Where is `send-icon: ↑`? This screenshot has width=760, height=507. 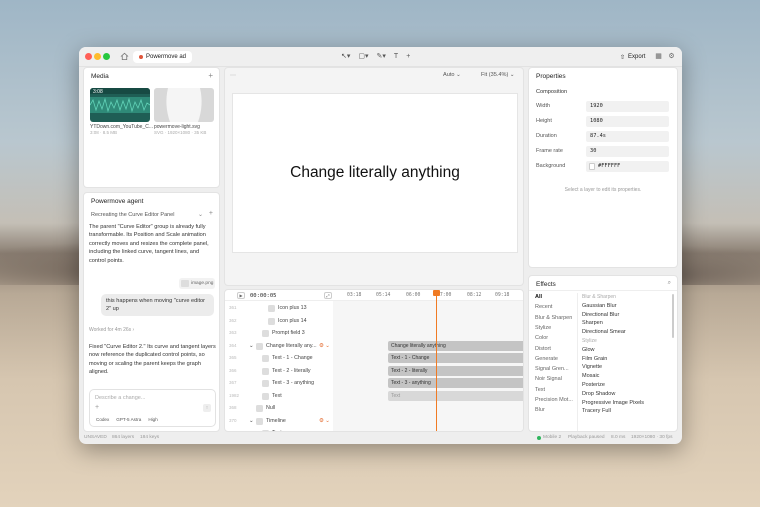 send-icon: ↑ is located at coordinates (207, 408).